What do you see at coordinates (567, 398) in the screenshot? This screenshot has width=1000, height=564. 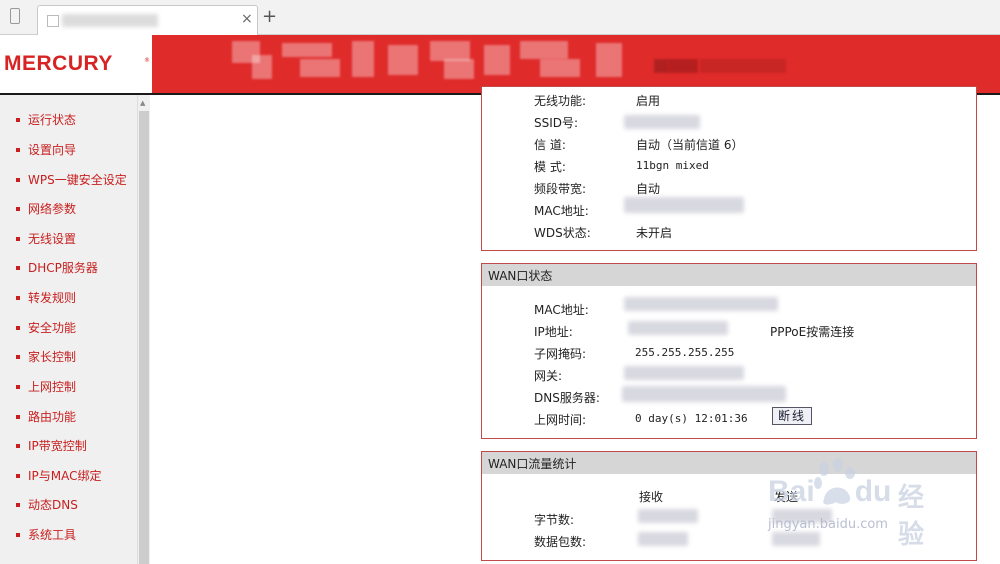 I see `dns-label: DNS服务器:` at bounding box center [567, 398].